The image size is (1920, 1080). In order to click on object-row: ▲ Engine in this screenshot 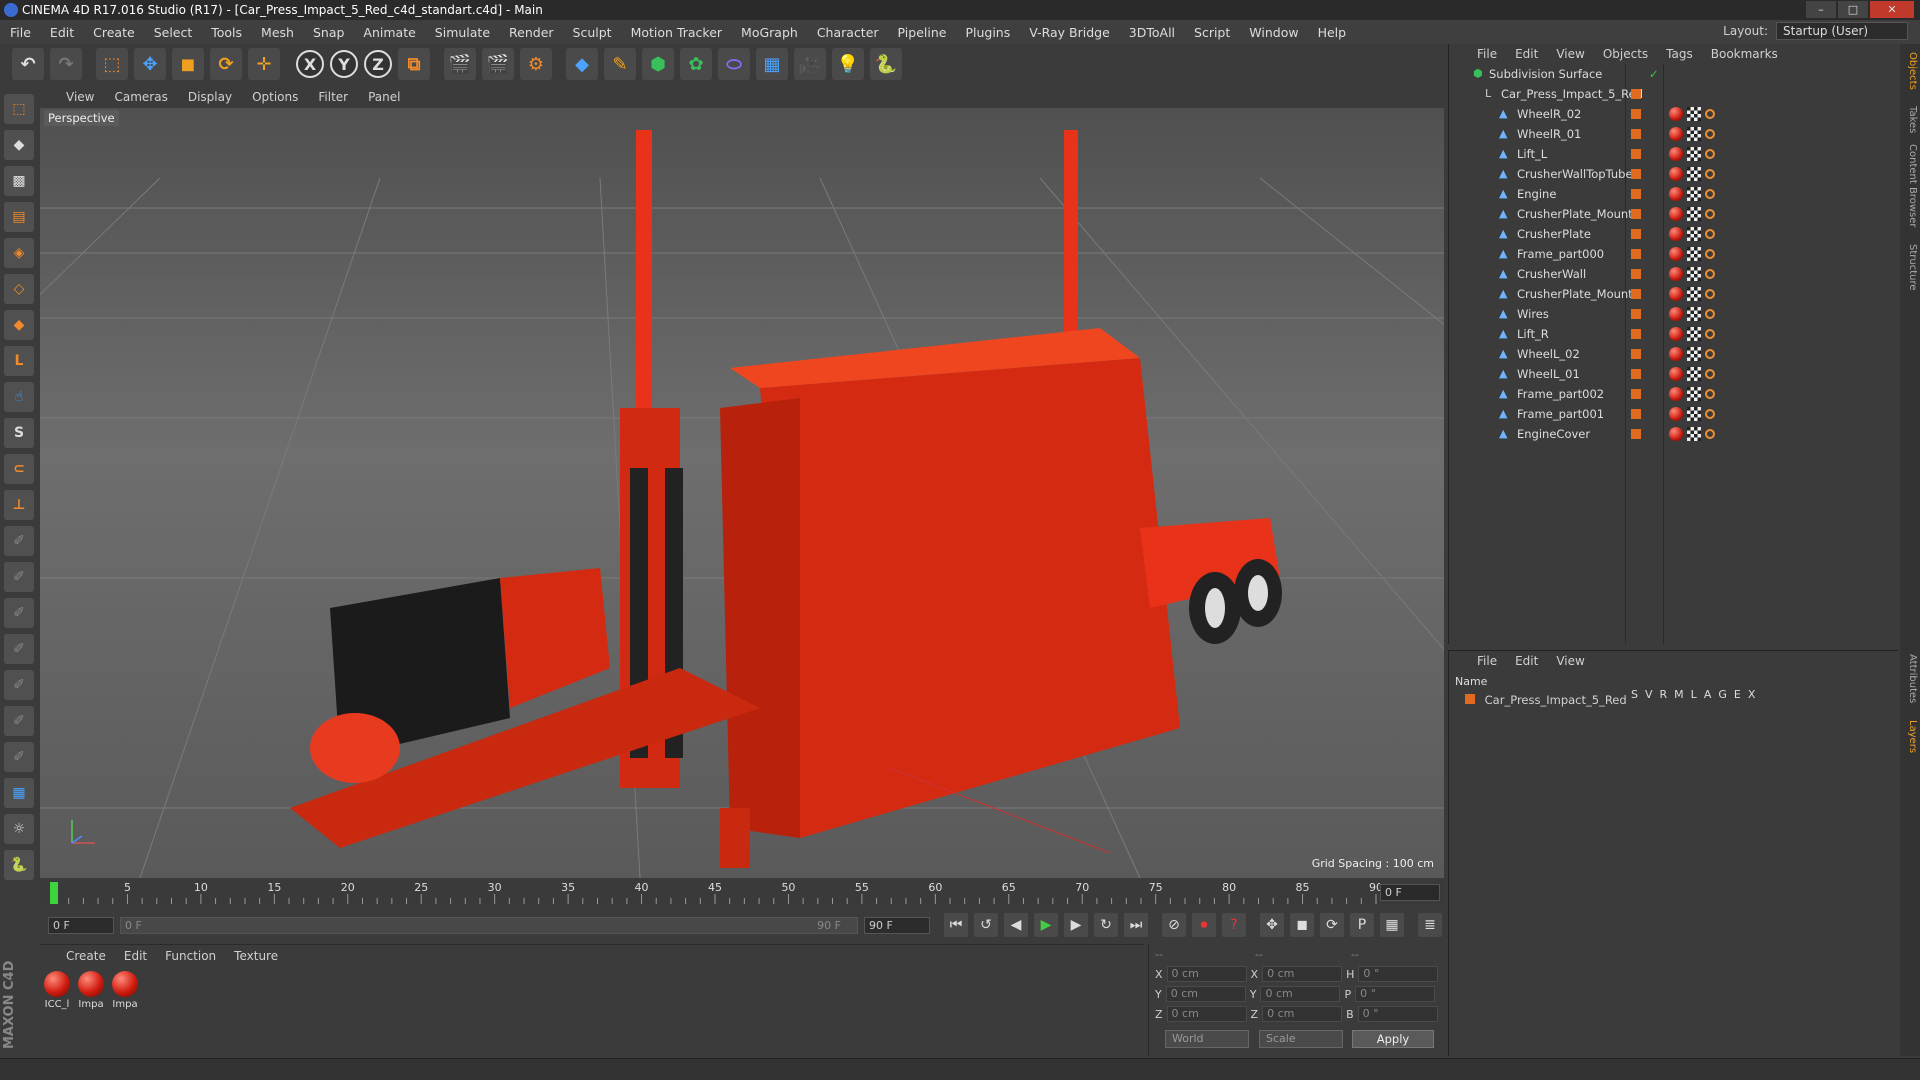, I will do `click(1673, 194)`.